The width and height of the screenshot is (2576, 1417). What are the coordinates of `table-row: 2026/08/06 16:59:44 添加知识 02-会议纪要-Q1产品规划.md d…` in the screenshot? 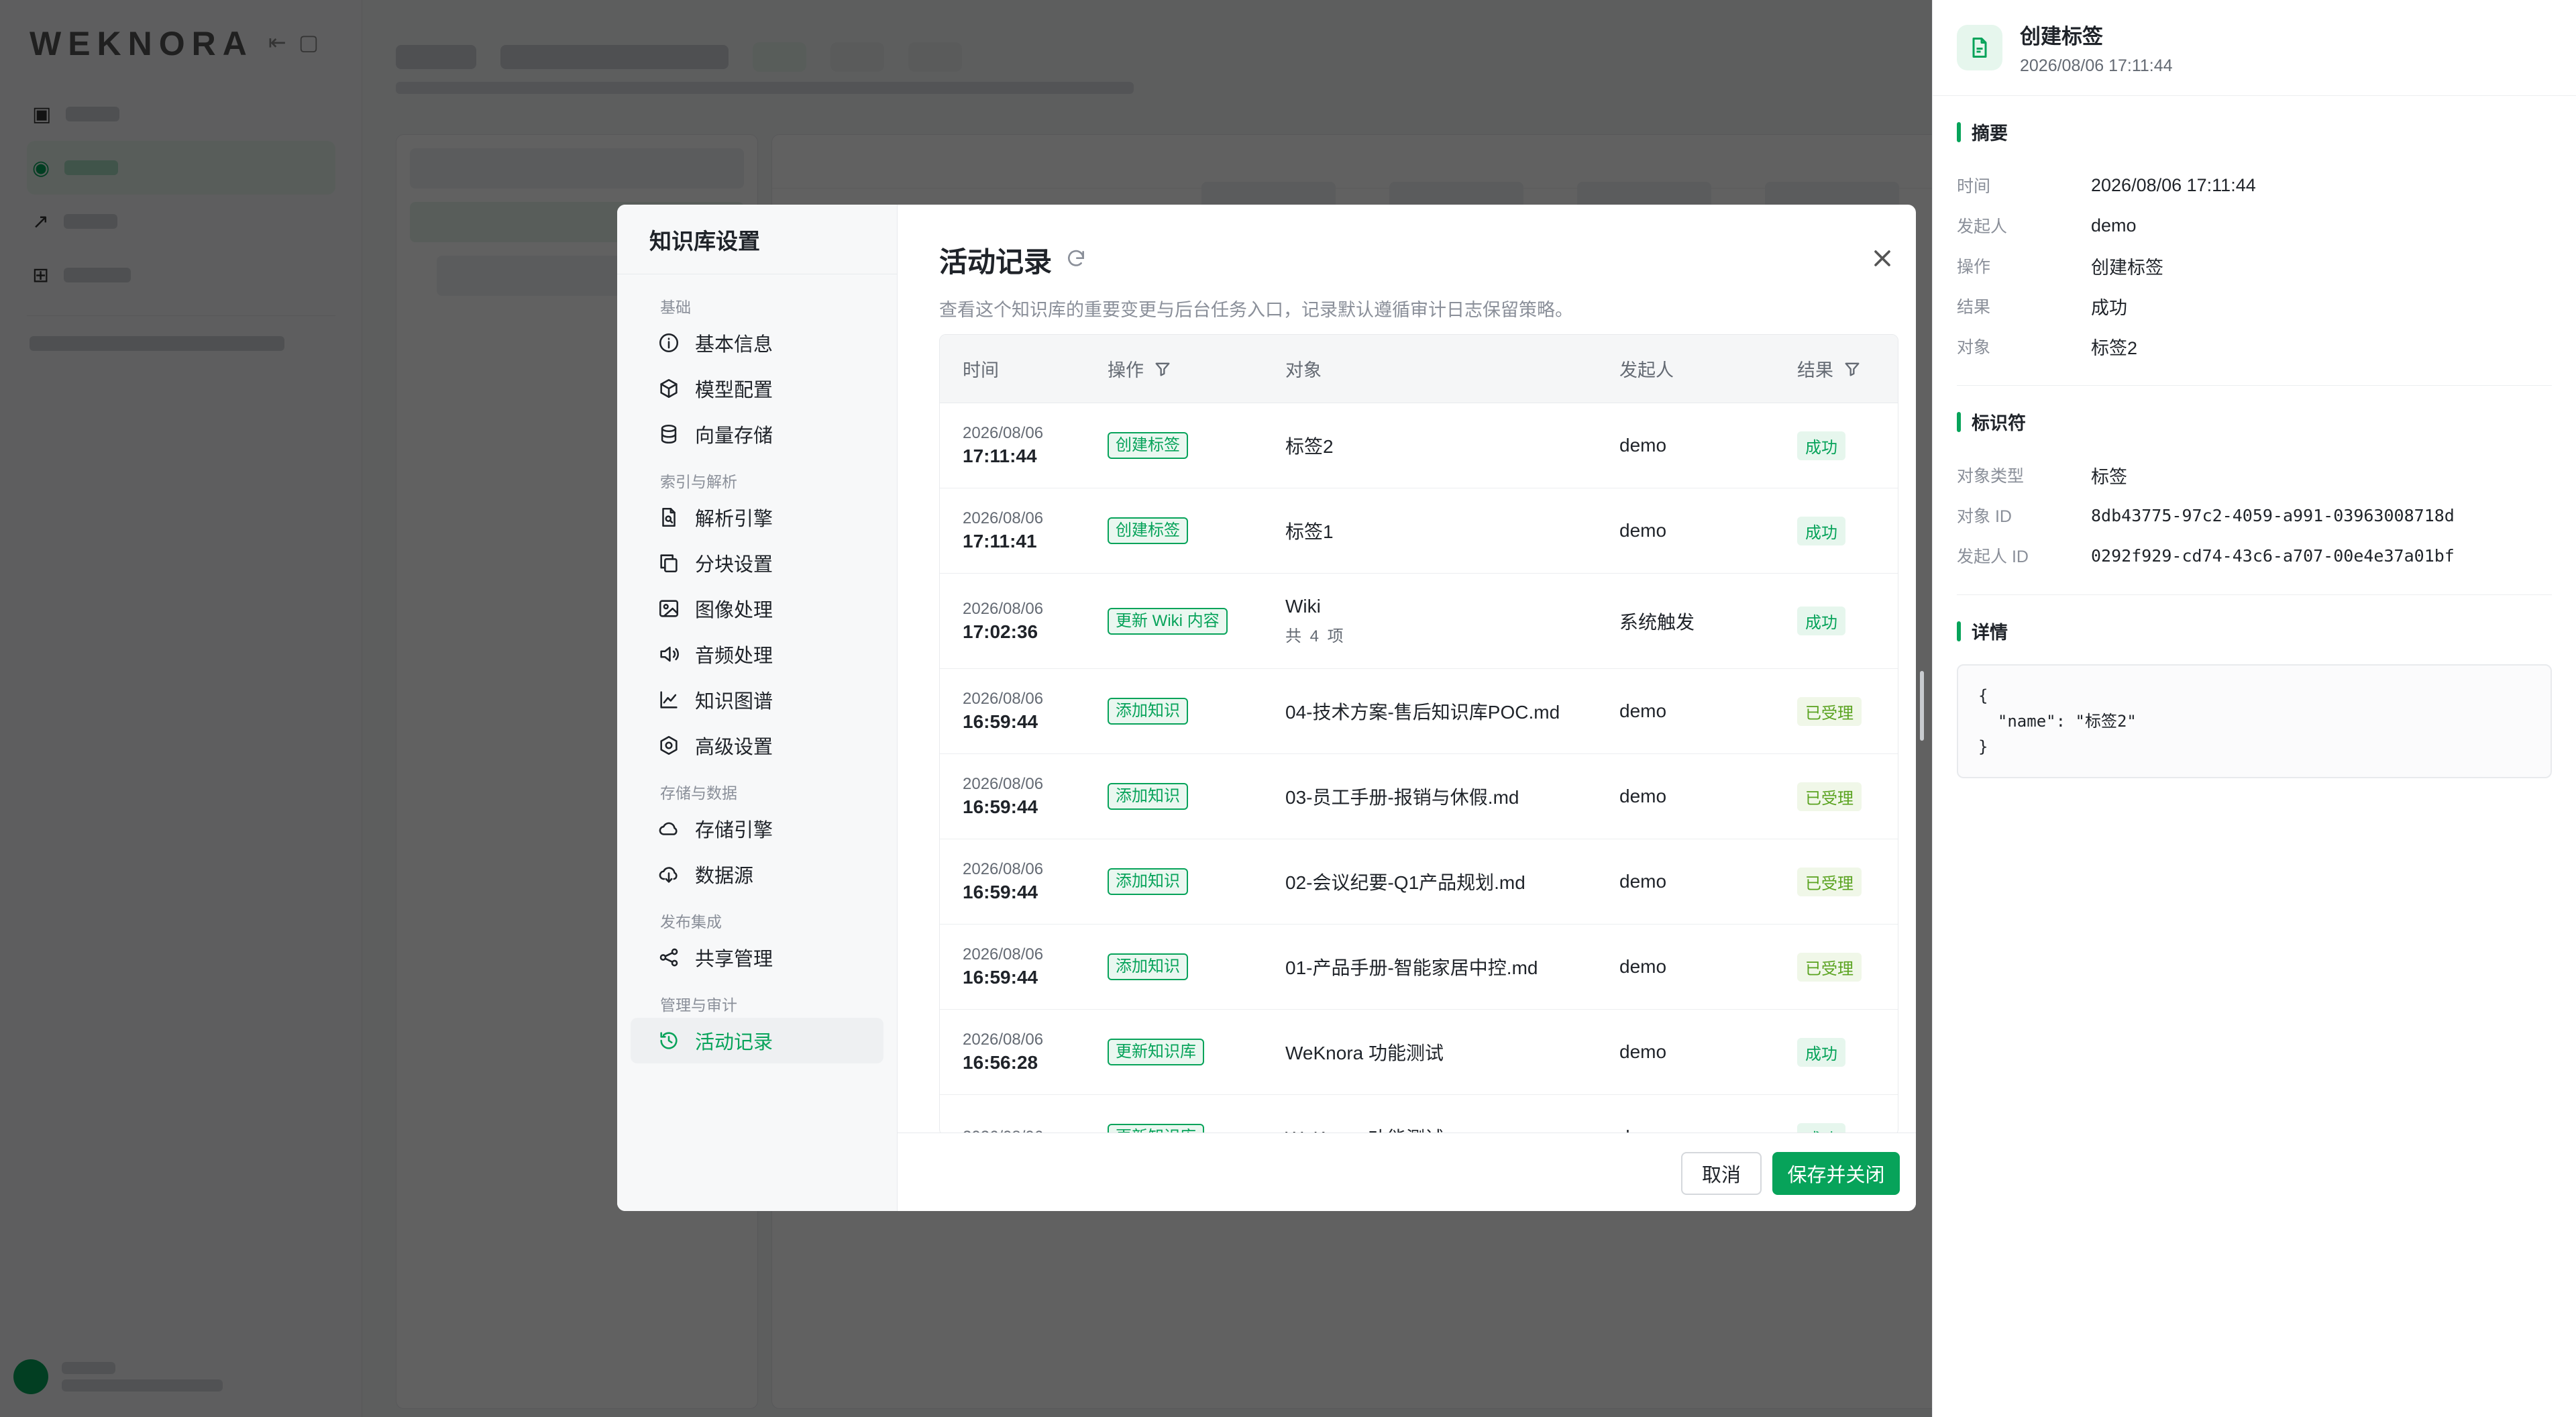 It's located at (1419, 882).